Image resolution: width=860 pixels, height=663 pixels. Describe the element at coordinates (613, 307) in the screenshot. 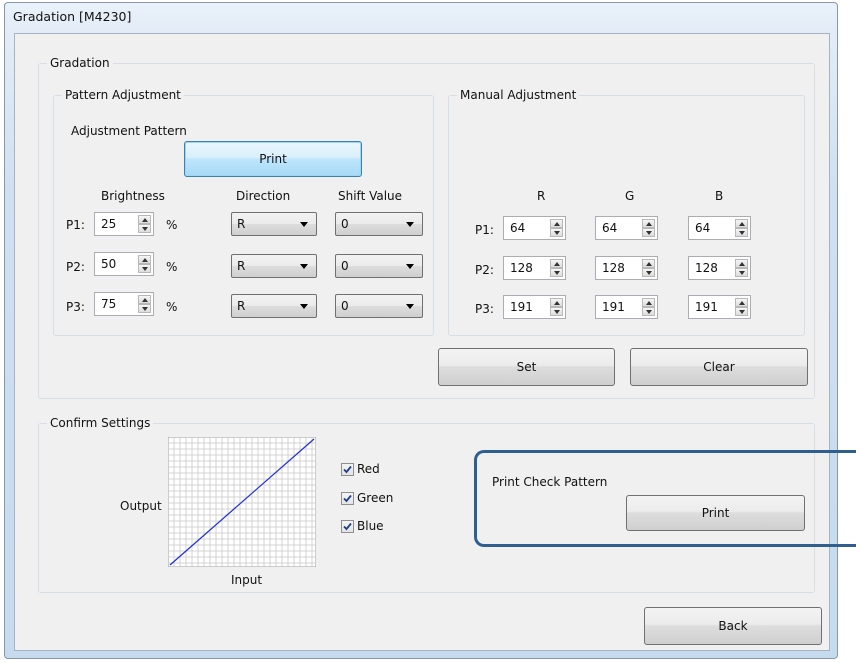

I see `manual-p3-g-value: 191` at that location.